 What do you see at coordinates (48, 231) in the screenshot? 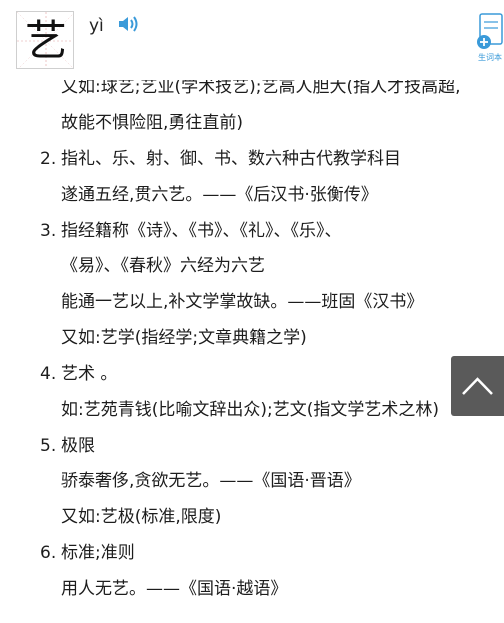
I see `definition-number: 3.` at bounding box center [48, 231].